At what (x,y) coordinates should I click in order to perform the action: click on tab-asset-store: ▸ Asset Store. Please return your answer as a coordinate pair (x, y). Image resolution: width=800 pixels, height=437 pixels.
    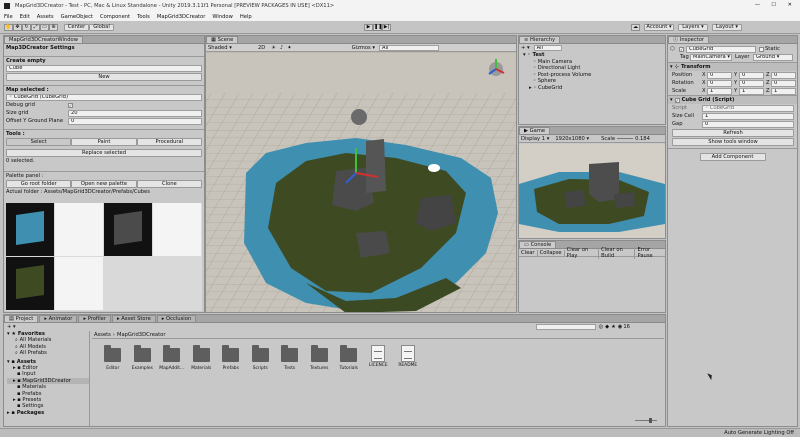
    Looking at the image, I should click on (133, 318).